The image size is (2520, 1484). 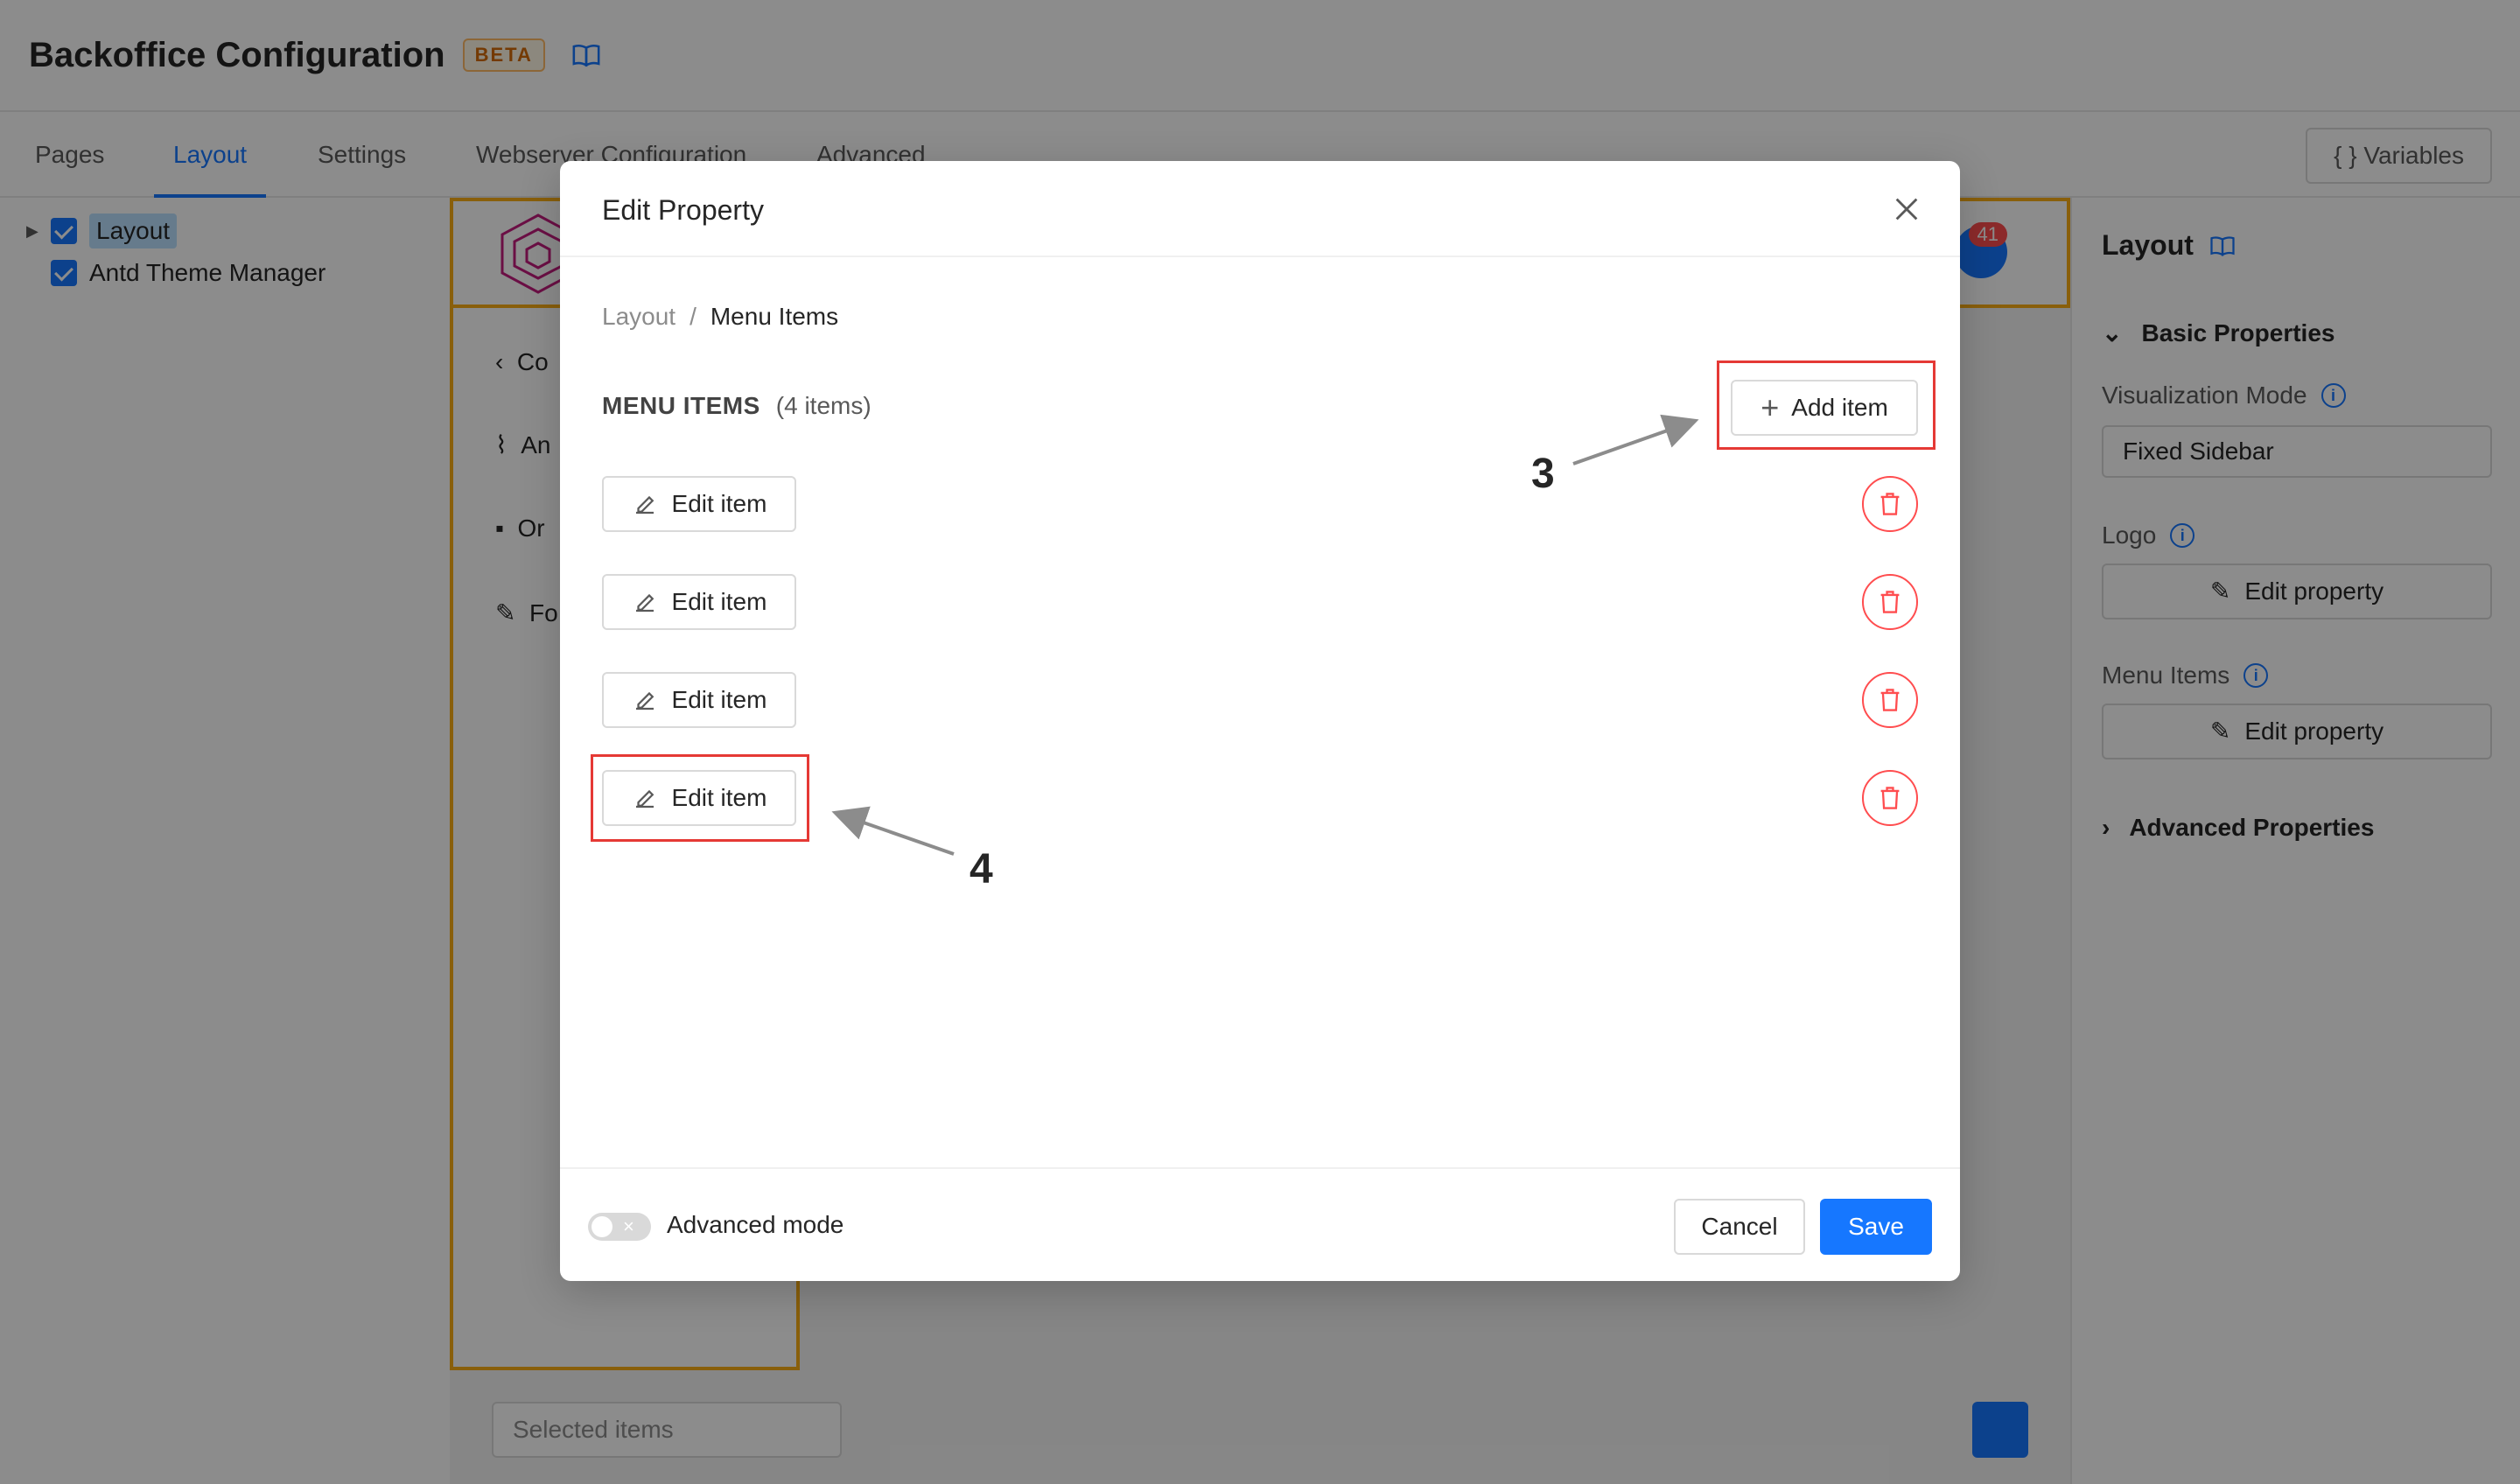 What do you see at coordinates (1876, 1227) in the screenshot?
I see `save-button: Save` at bounding box center [1876, 1227].